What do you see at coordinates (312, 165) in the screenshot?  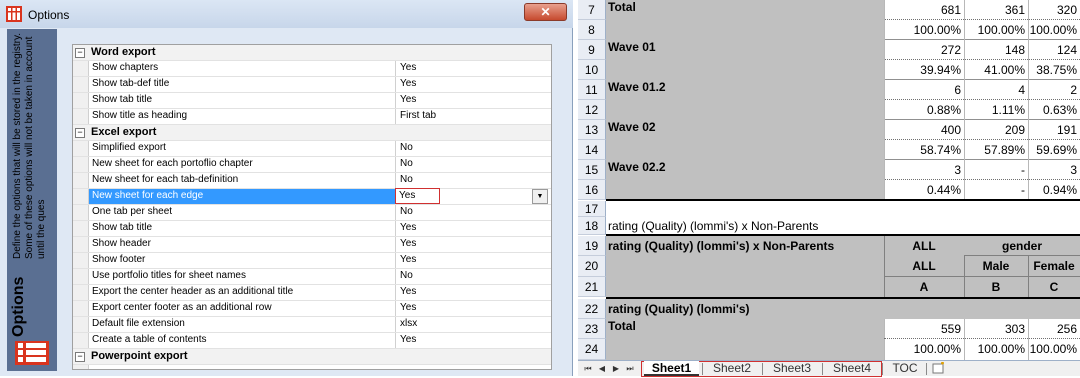 I see `property-row: New sheet for each portoflio chapter No` at bounding box center [312, 165].